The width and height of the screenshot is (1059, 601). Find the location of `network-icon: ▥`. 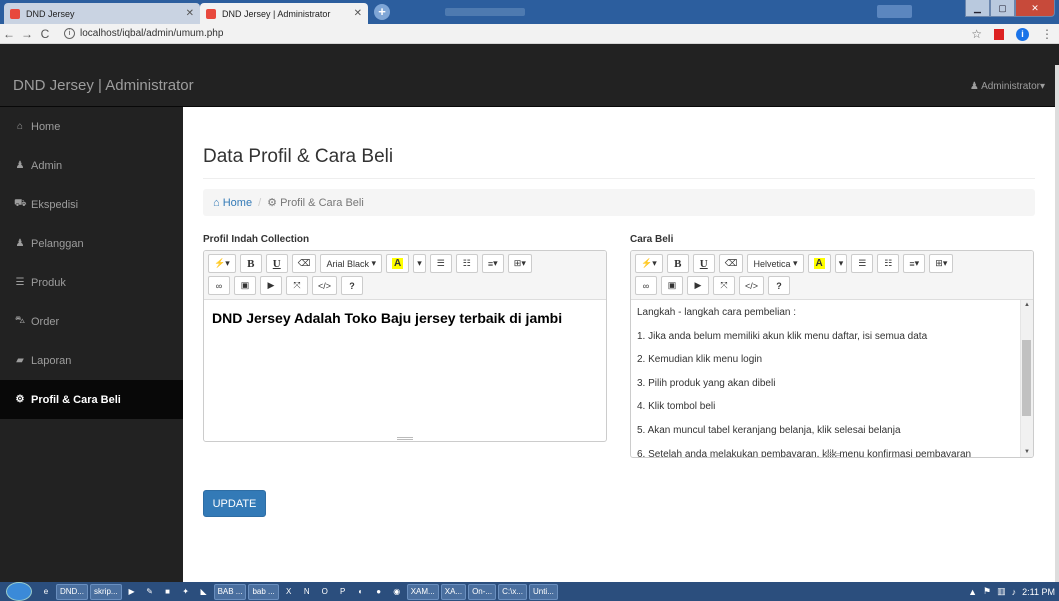

network-icon: ▥ is located at coordinates (1001, 591).